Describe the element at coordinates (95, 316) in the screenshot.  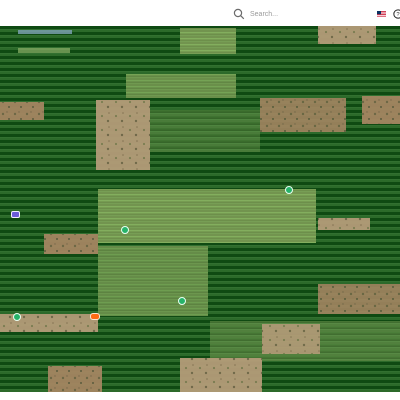
I see `marker-orange-bottom-left` at that location.